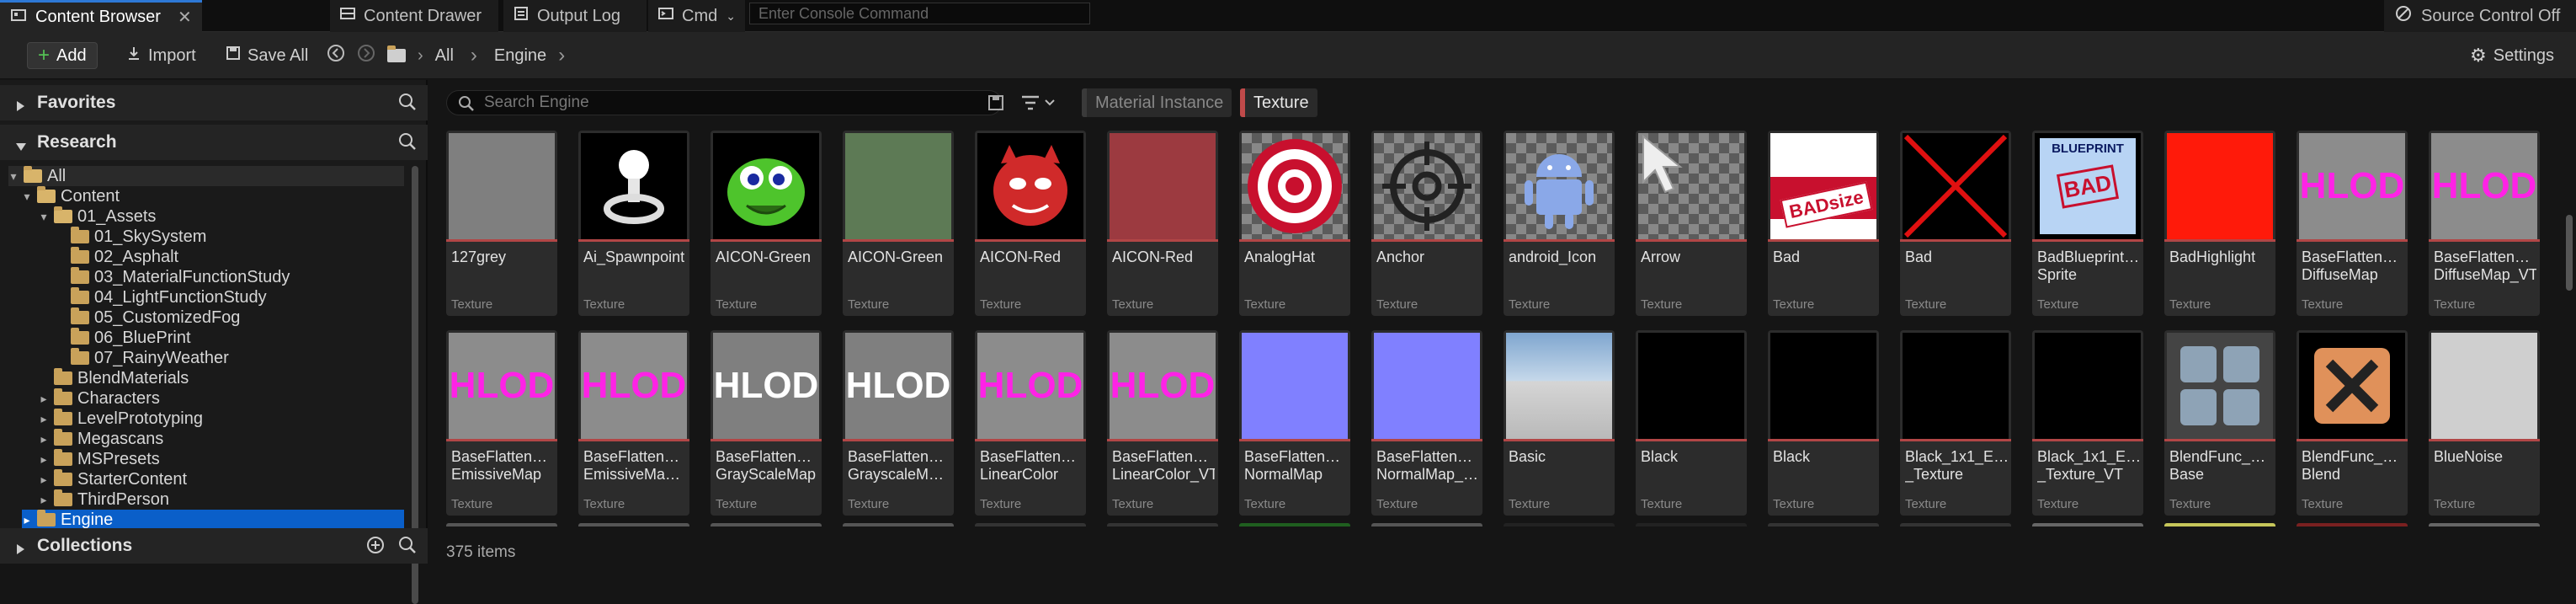 The image size is (2576, 604). What do you see at coordinates (1295, 223) in the screenshot?
I see `asset-card: AnalogHat Texture` at bounding box center [1295, 223].